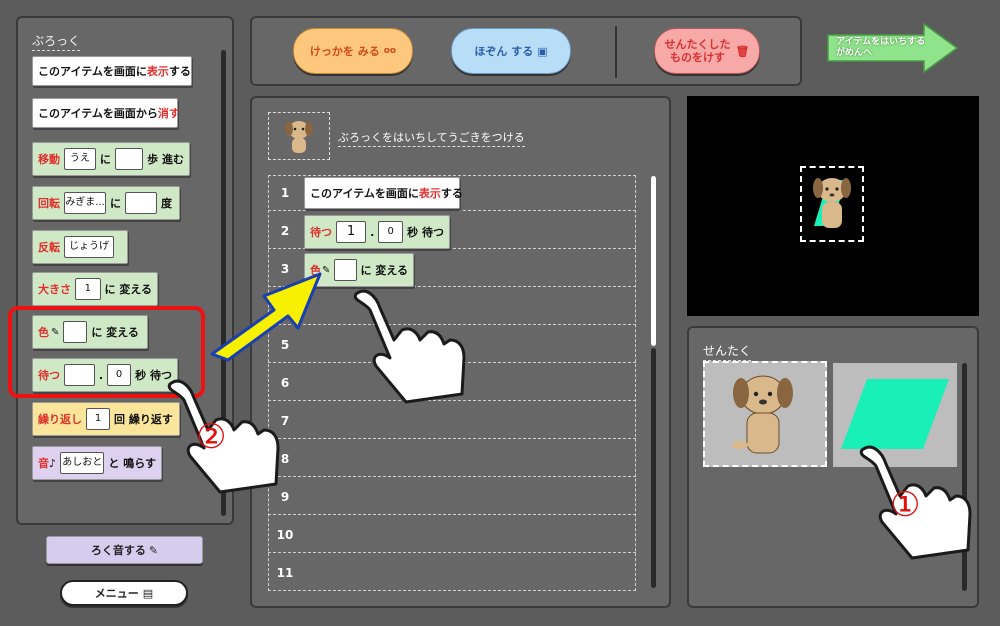 The width and height of the screenshot is (1000, 626). What do you see at coordinates (452, 535) in the screenshot?
I see `program-row: 10` at bounding box center [452, 535].